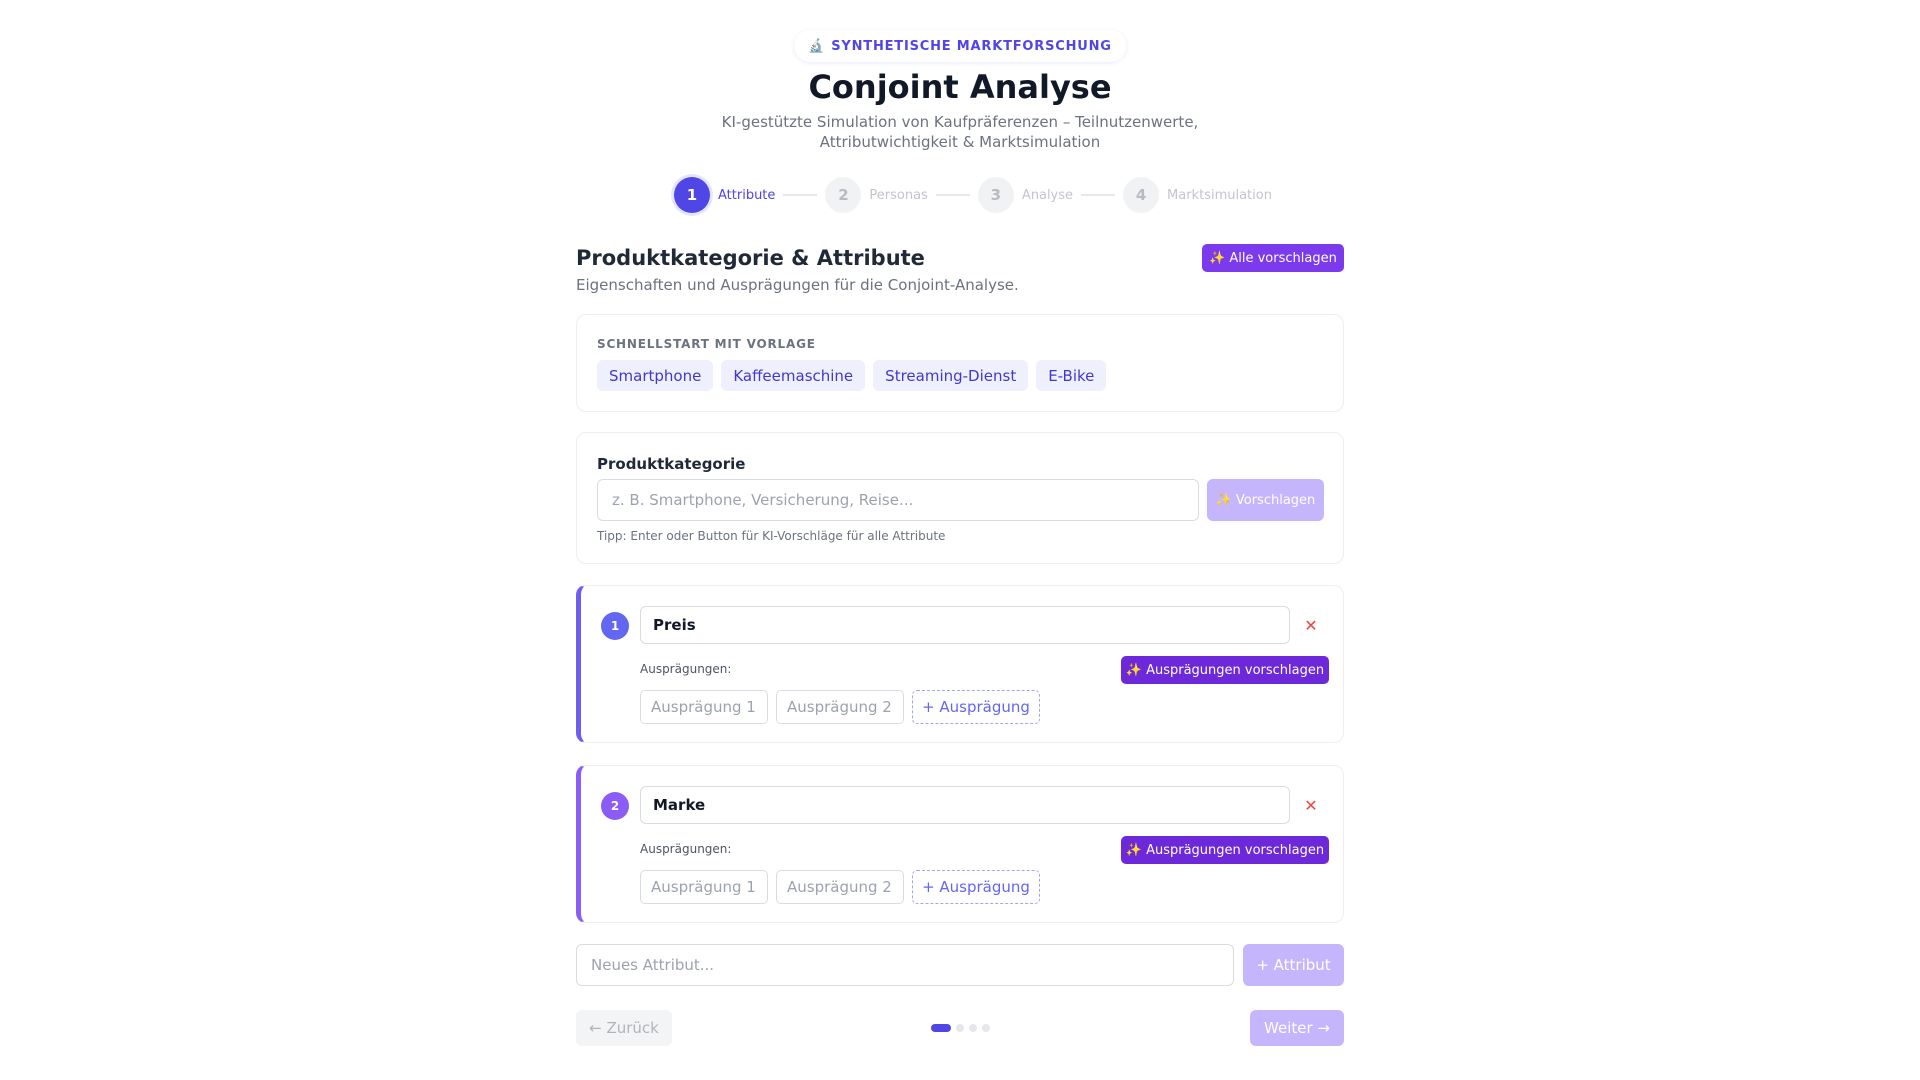 The width and height of the screenshot is (1920, 1080). Describe the element at coordinates (1275, 500) in the screenshot. I see `category-suggest-label: Vorschlagen` at that location.